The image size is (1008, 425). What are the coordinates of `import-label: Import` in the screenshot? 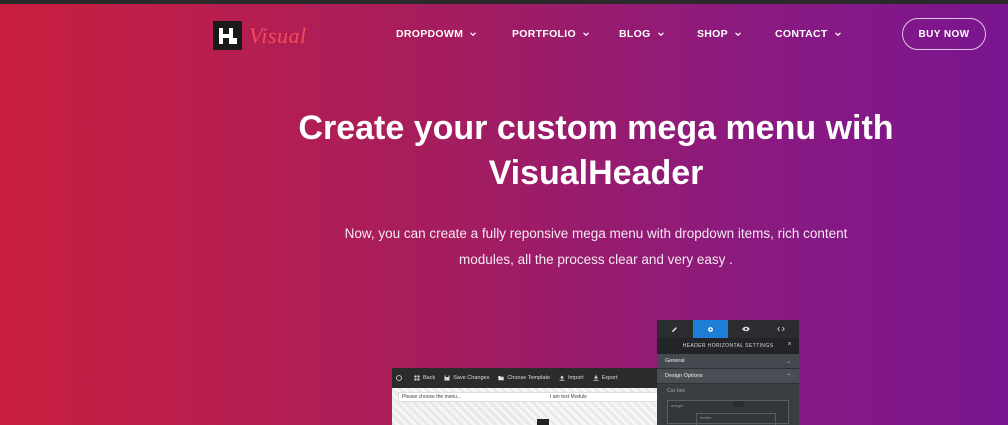 It's located at (576, 378).